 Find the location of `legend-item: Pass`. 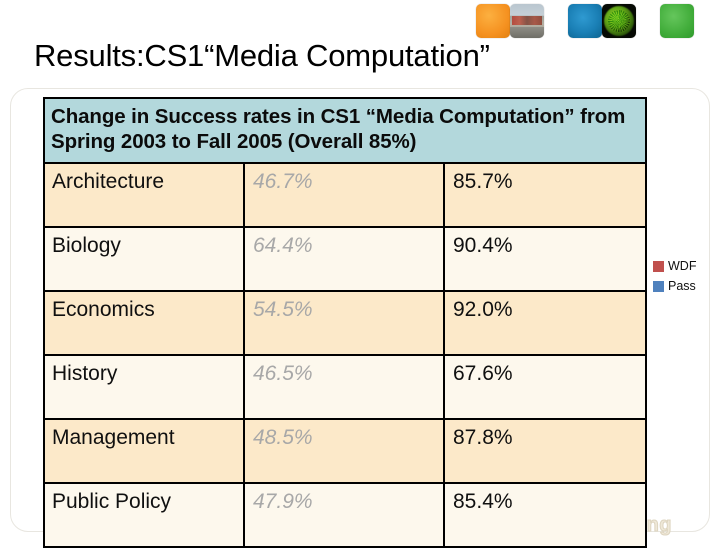

legend-item: Pass is located at coordinates (682, 286).